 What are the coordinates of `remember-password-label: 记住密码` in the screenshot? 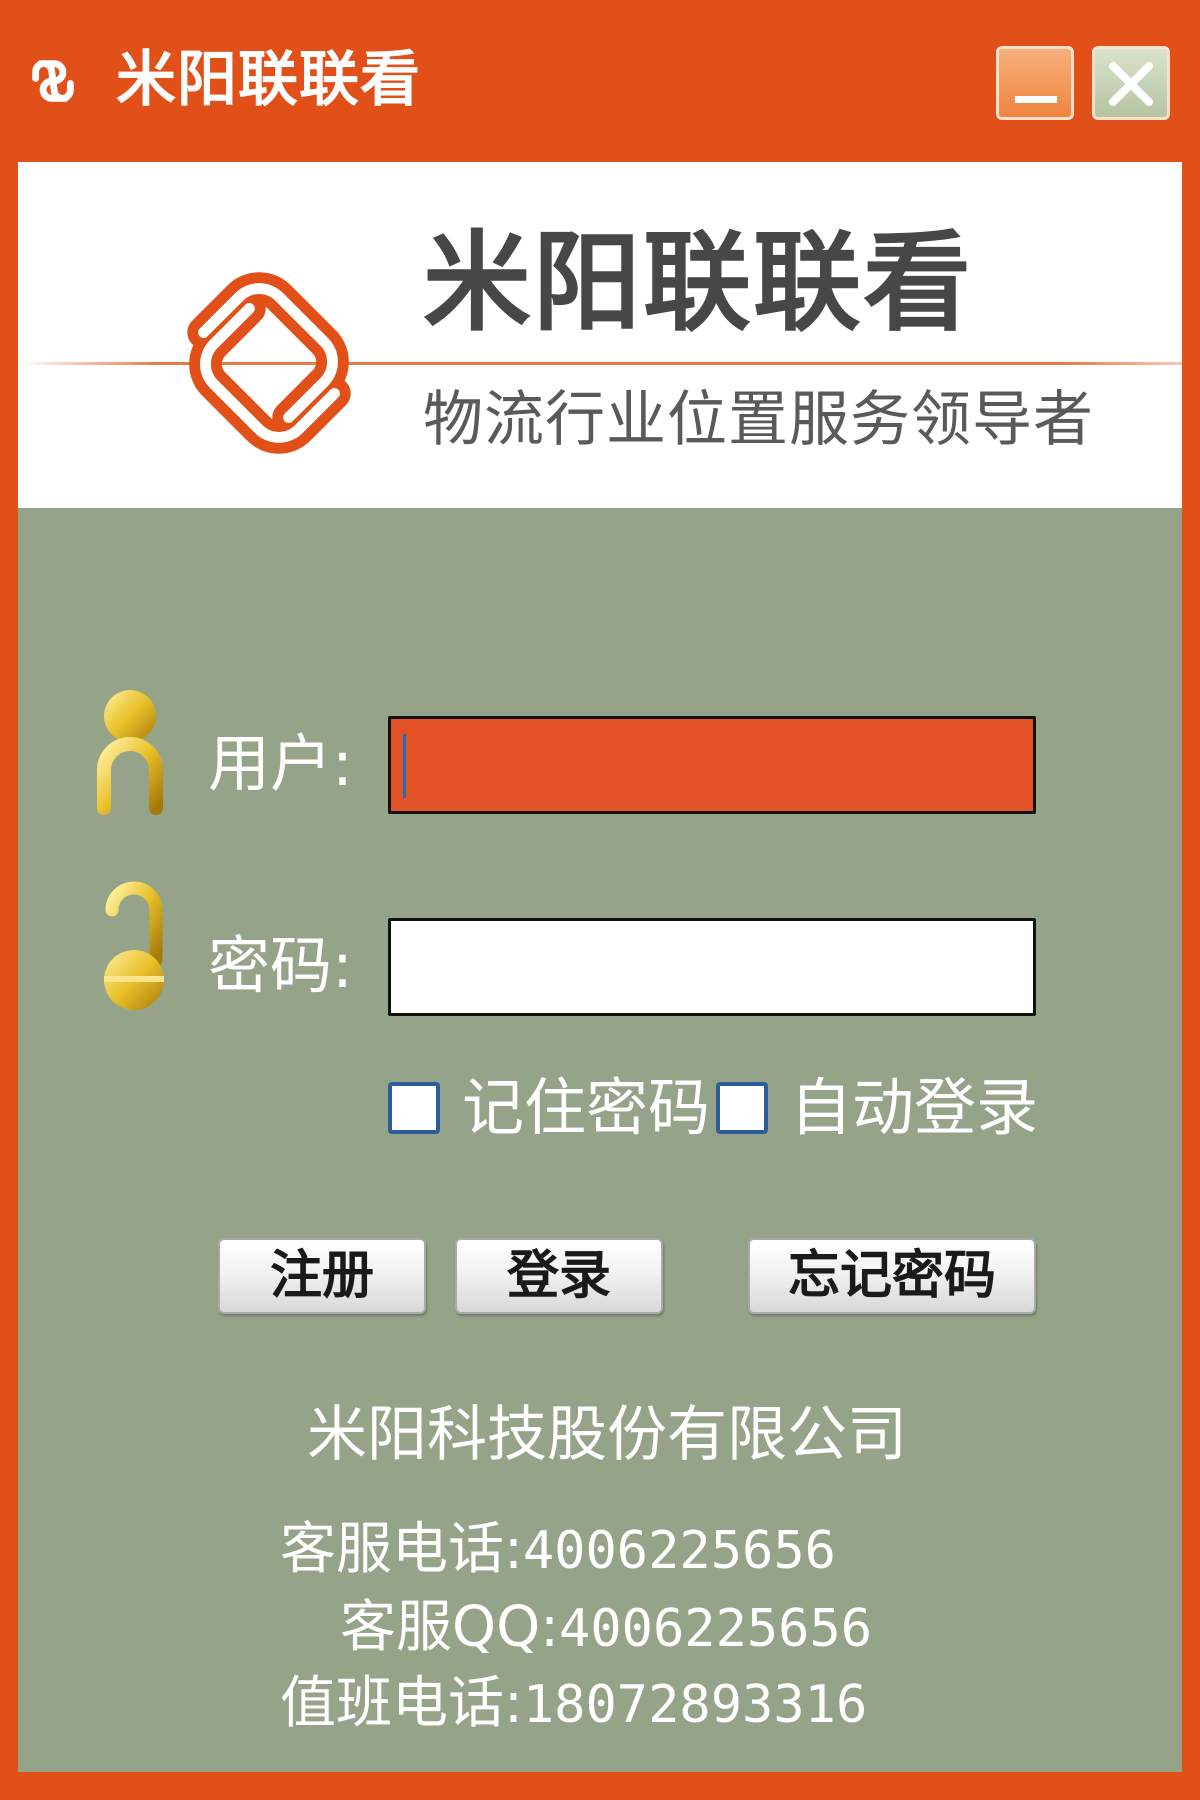 It's located at (586, 1108).